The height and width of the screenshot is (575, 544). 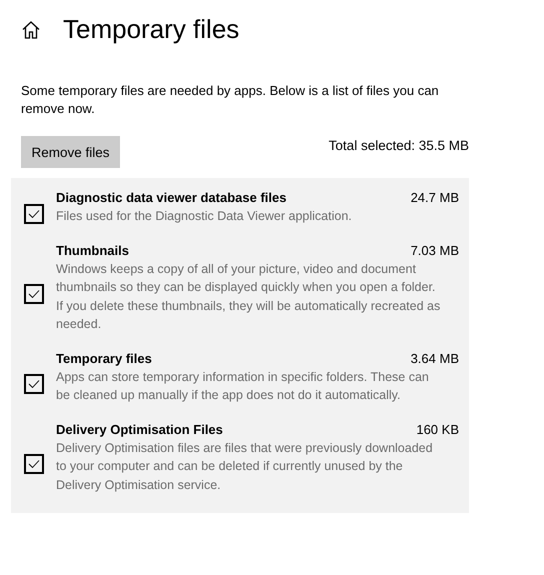 What do you see at coordinates (434, 198) in the screenshot?
I see `file-size: 24.7 MB` at bounding box center [434, 198].